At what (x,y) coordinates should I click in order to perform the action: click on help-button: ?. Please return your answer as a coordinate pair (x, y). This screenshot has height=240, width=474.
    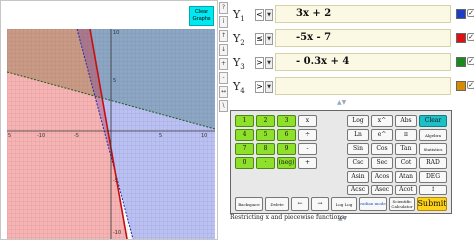
    Looking at the image, I should click on (223, 8).